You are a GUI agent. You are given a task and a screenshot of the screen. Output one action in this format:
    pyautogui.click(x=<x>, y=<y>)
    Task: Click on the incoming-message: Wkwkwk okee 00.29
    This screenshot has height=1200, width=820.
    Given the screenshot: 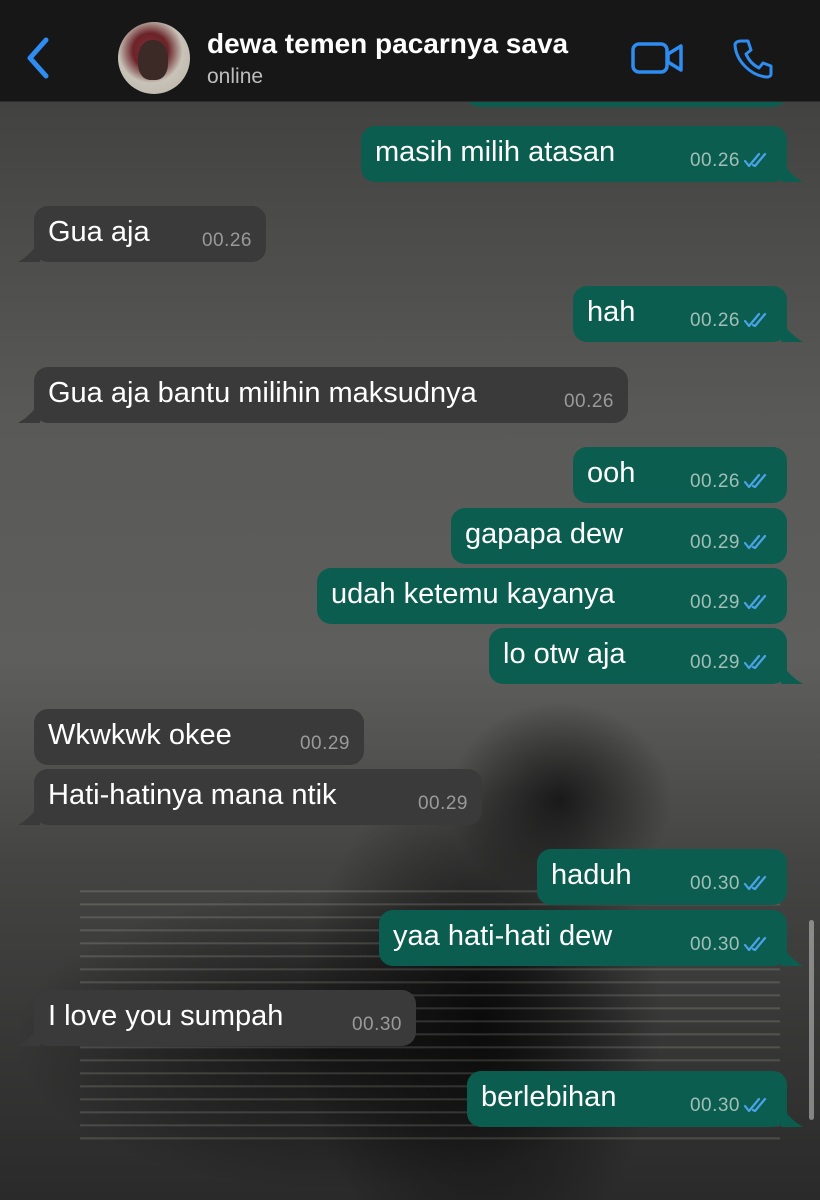 What is the action you would take?
    pyautogui.click(x=199, y=737)
    